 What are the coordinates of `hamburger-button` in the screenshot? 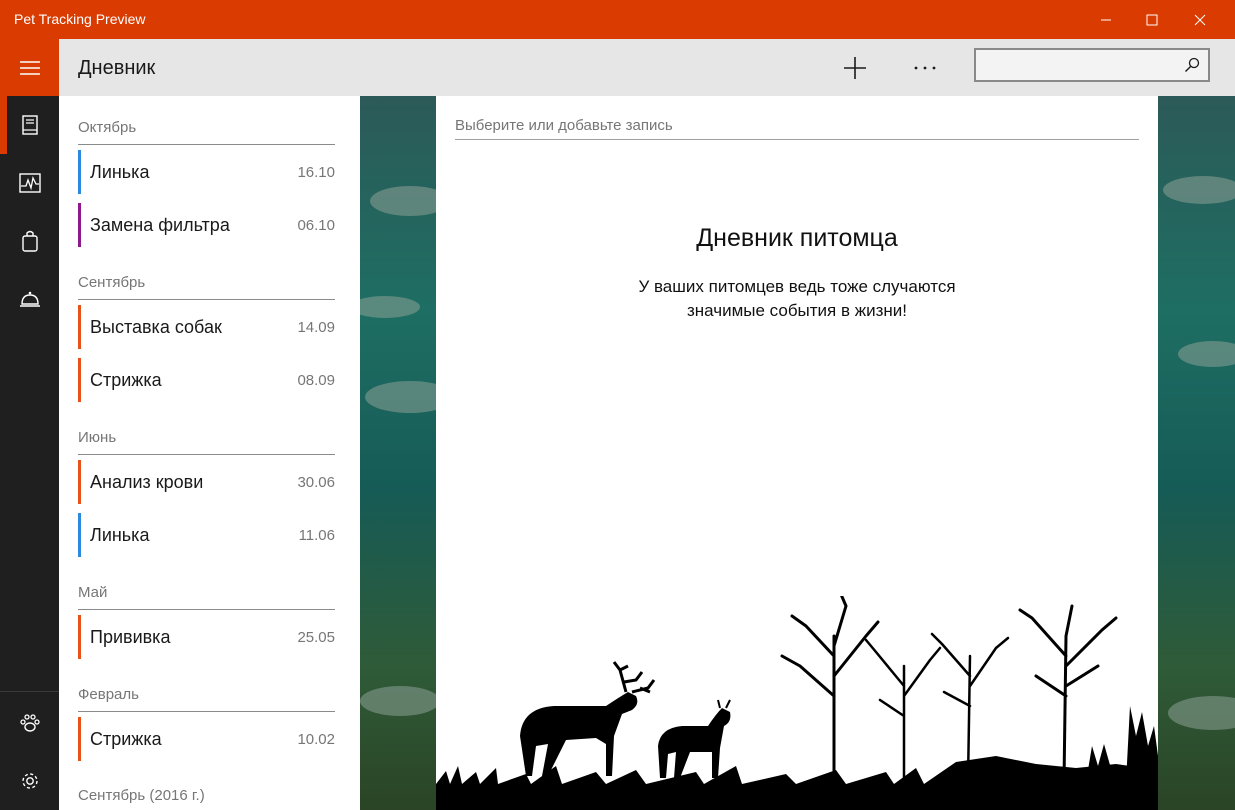 It's located at (29, 67).